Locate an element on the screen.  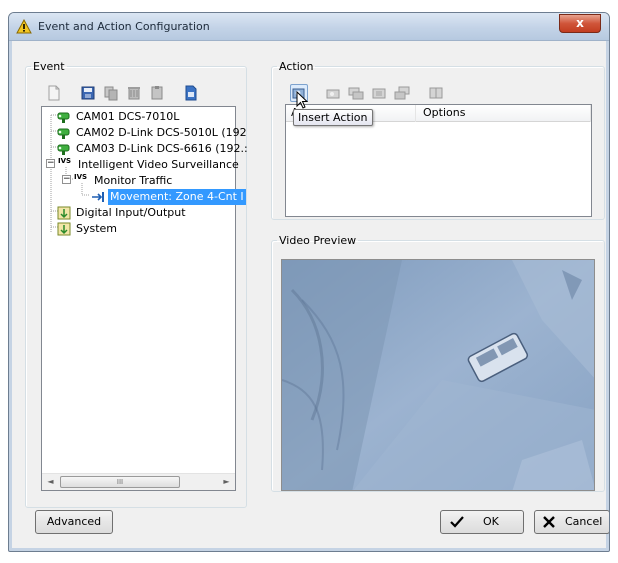
copy-icon is located at coordinates (111, 93).